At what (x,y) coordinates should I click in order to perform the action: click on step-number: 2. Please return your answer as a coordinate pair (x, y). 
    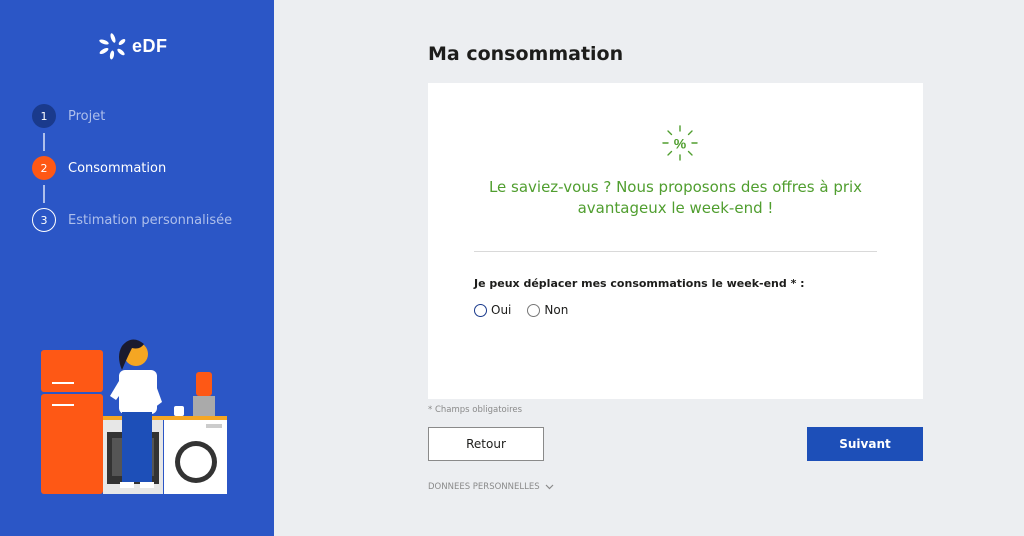
    Looking at the image, I should click on (44, 168).